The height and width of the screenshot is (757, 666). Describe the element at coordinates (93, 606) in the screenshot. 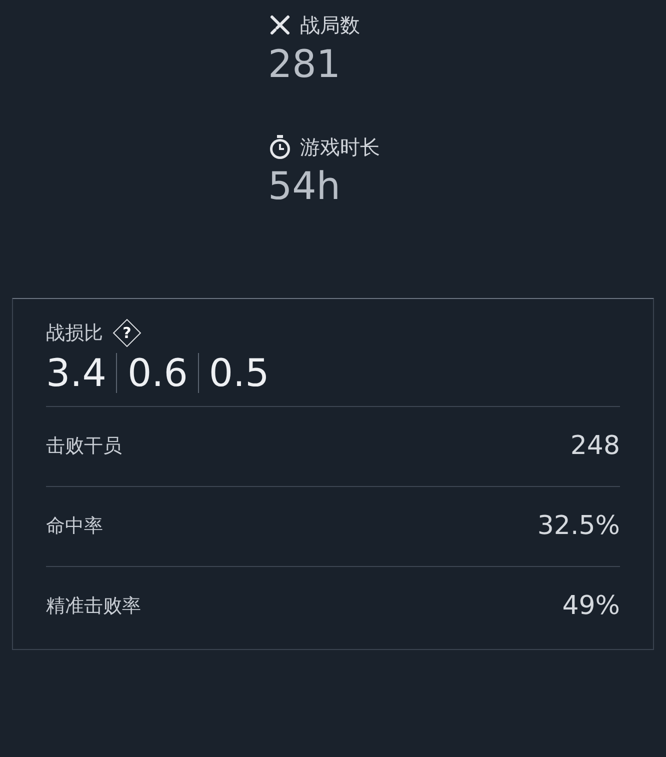

I see `stat-label: 精准击败率` at that location.